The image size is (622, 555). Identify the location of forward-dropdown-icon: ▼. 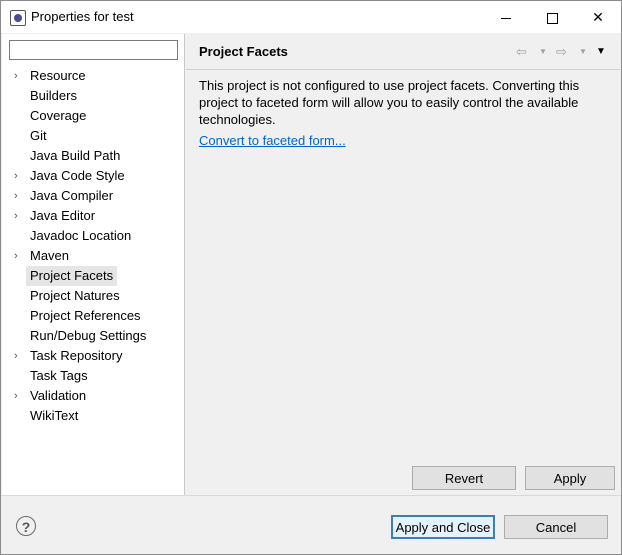
(583, 52).